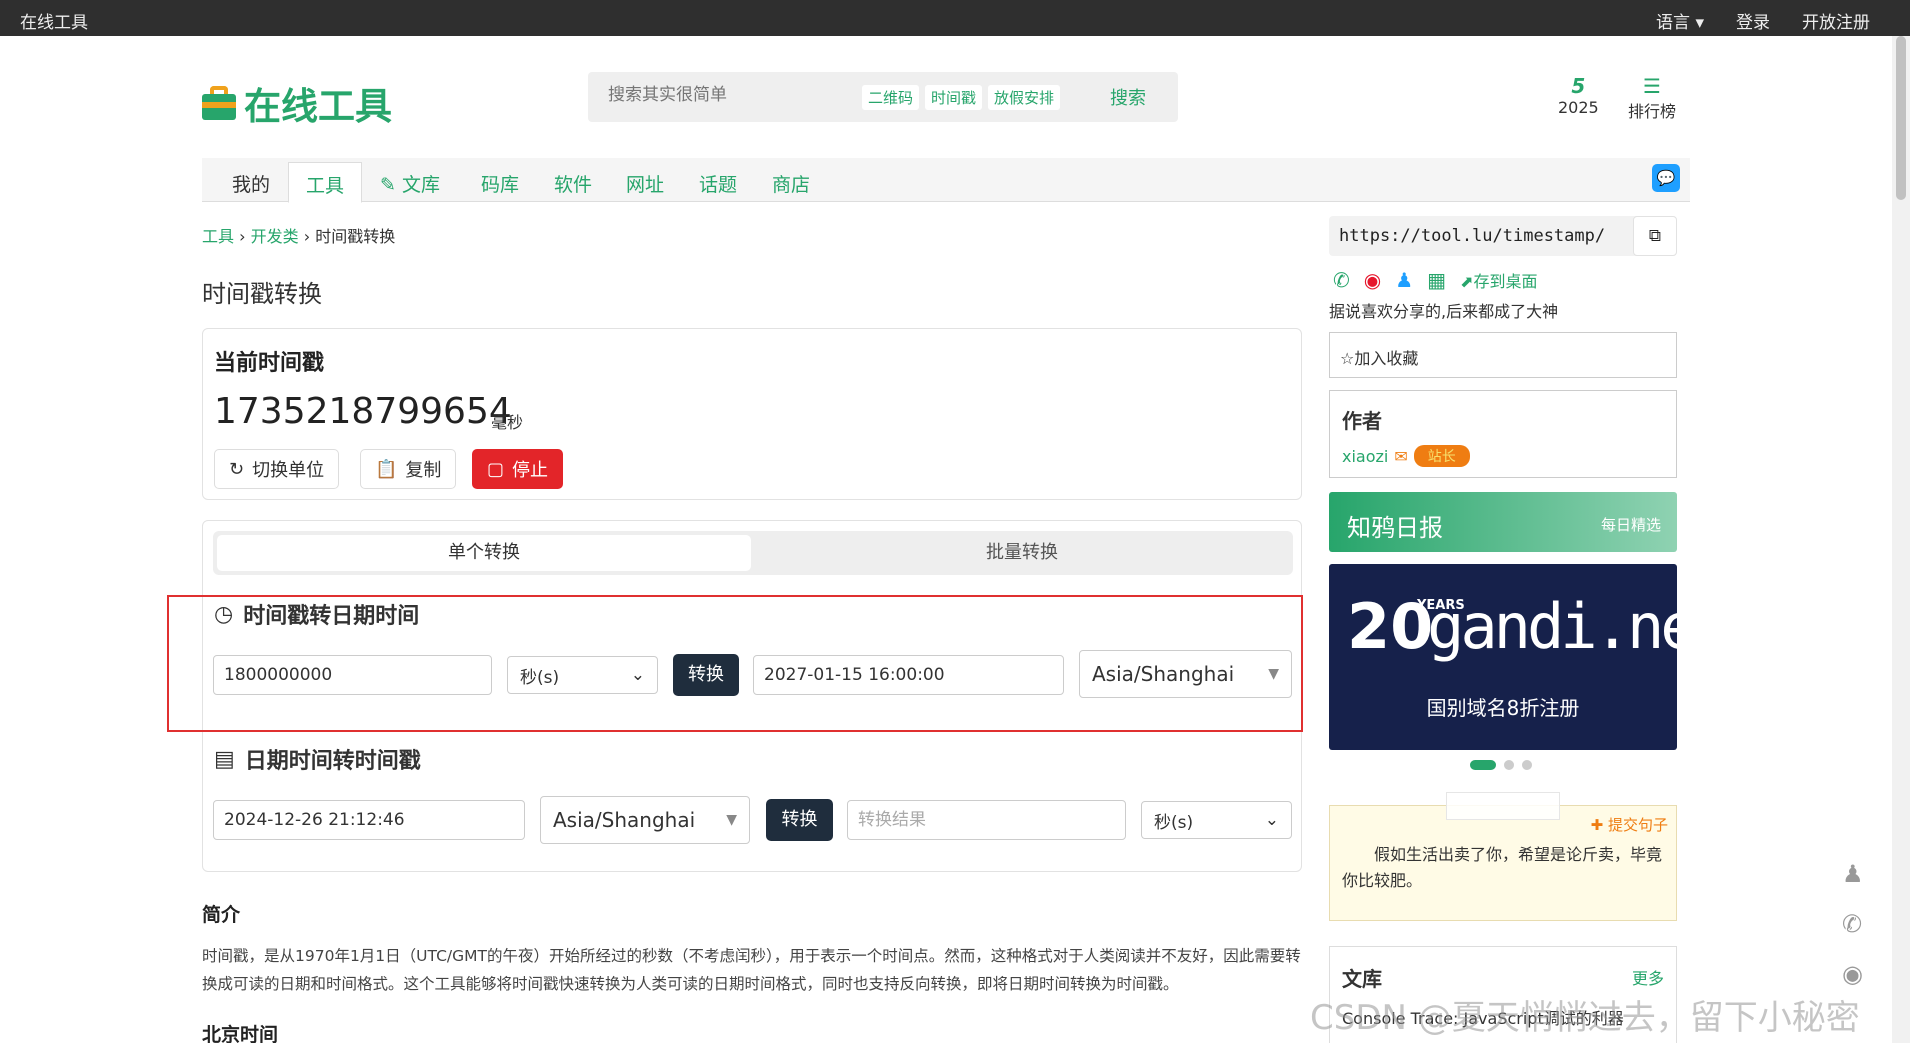 The height and width of the screenshot is (1043, 1910). I want to click on author-title: 作者, so click(1362, 421).